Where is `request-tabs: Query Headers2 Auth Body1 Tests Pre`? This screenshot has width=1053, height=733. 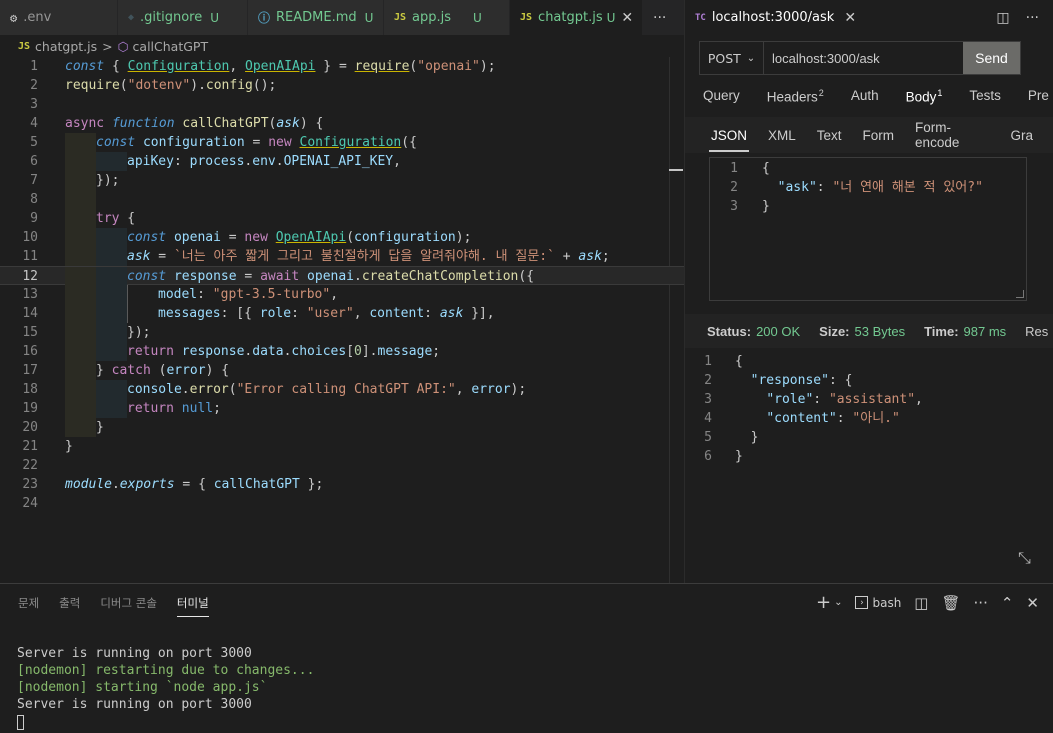
request-tabs: Query Headers2 Auth Body1 Tests Pre is located at coordinates (878, 96).